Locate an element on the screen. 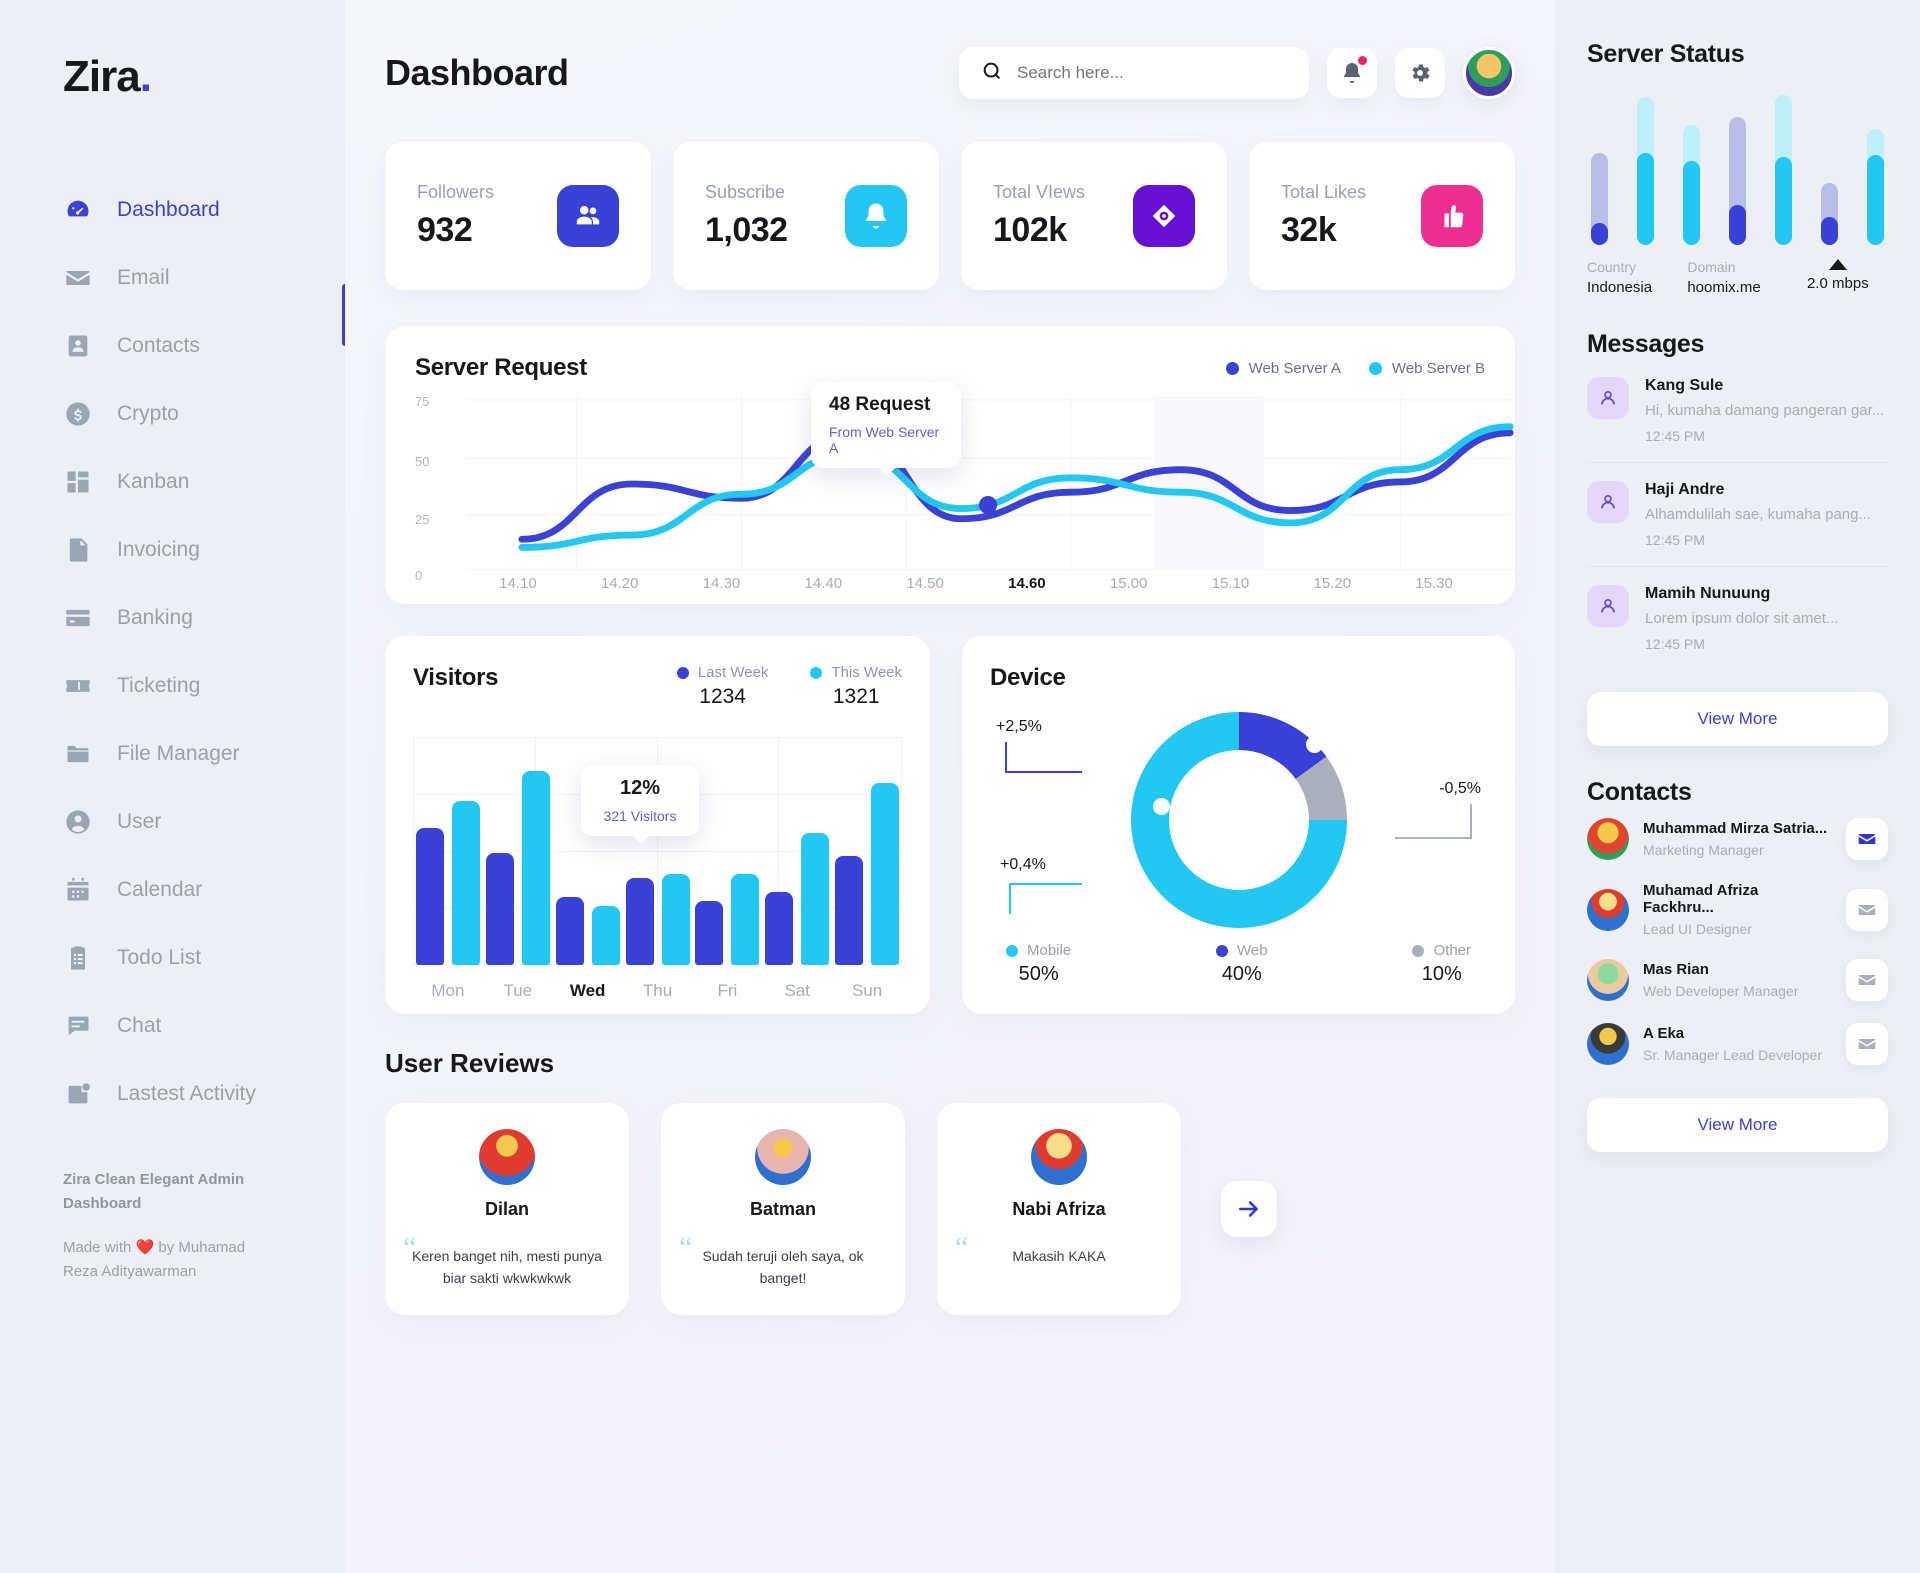  ticket-icon is located at coordinates (78, 686).